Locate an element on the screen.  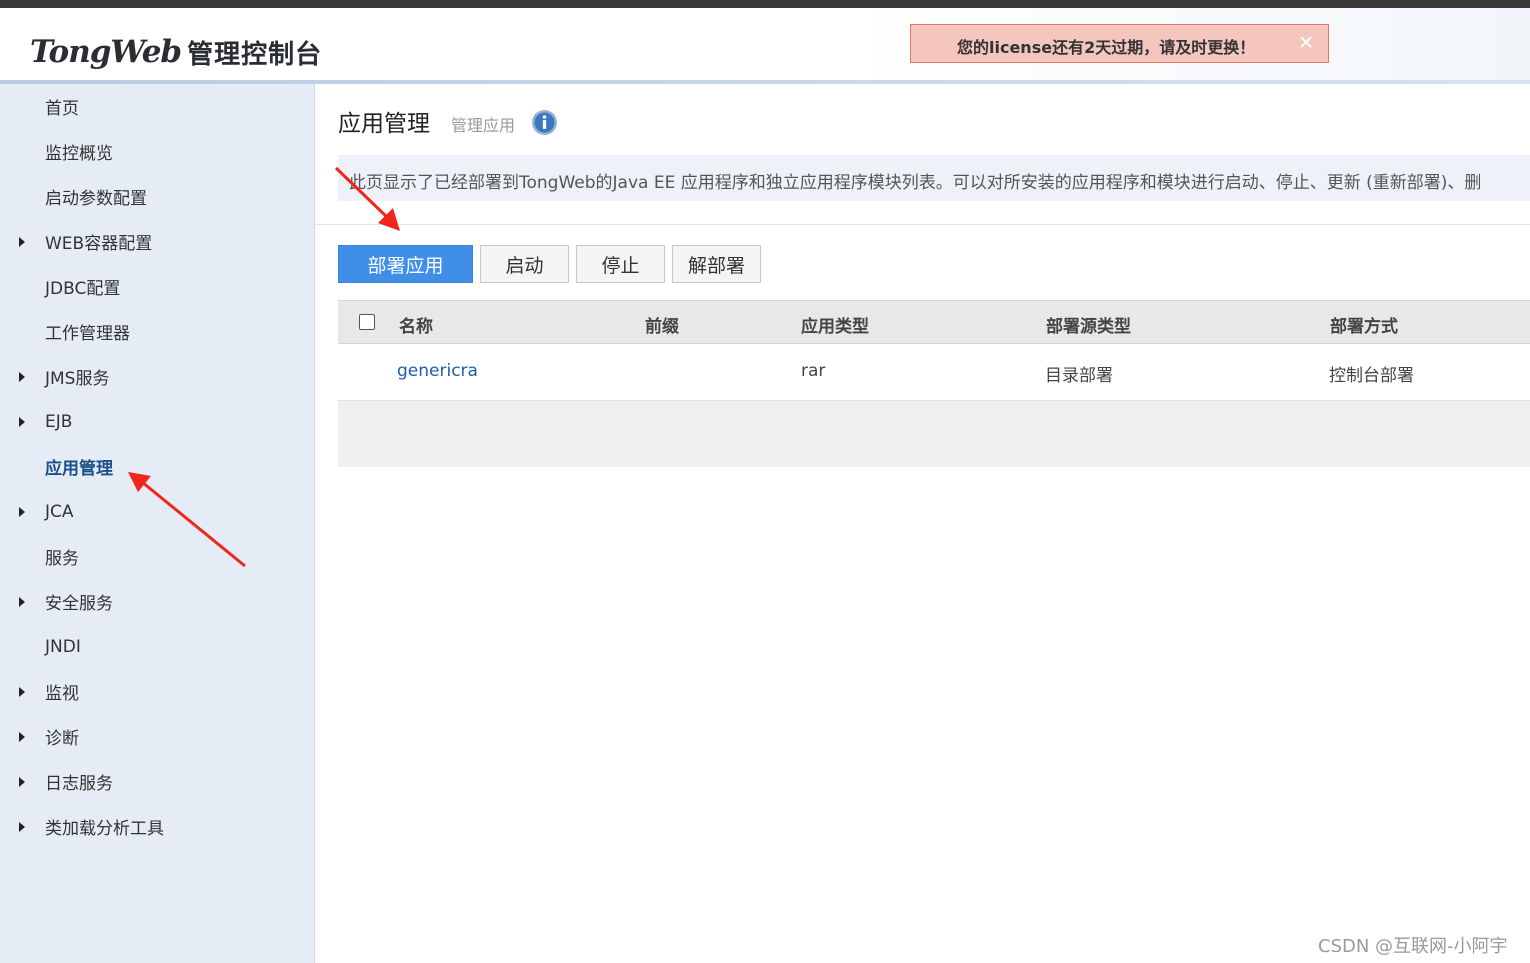
arrow-to-app-management is located at coordinates (187, 520).